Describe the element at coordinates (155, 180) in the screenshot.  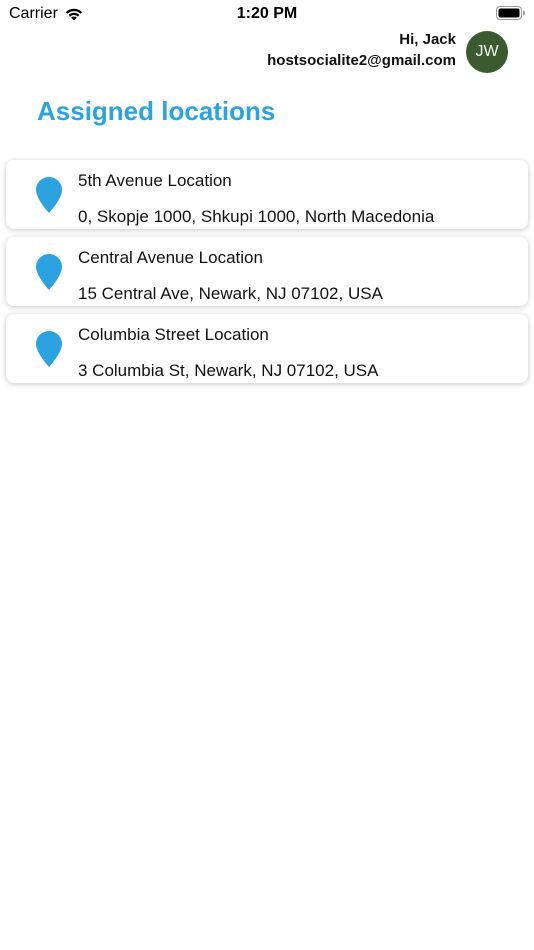
I see `location-name: 5th Avenue Location` at that location.